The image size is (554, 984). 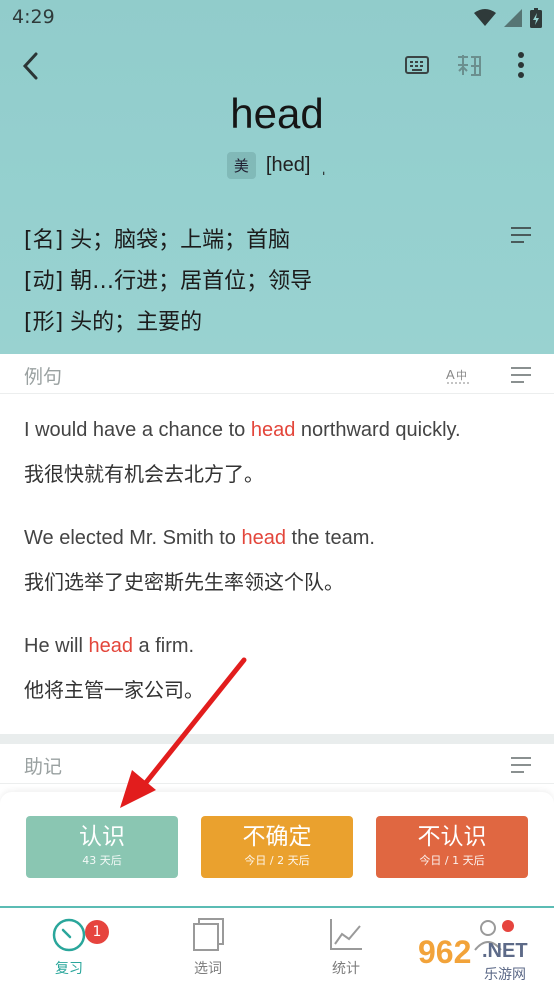 What do you see at coordinates (208, 934) in the screenshot?
I see `cards-icon` at bounding box center [208, 934].